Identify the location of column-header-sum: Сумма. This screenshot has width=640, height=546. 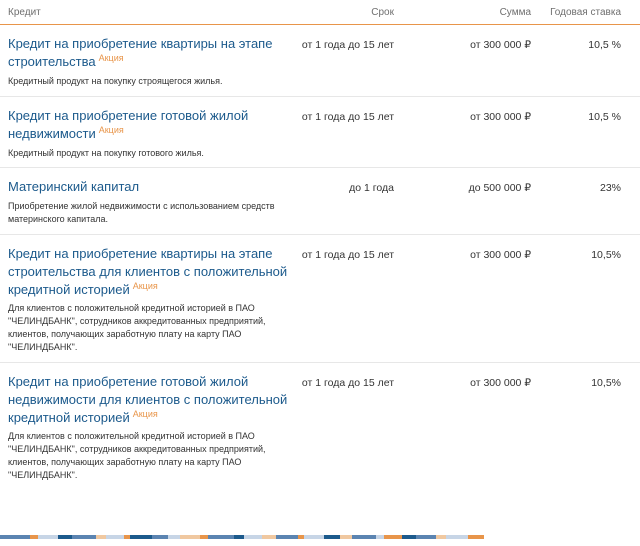
(515, 12).